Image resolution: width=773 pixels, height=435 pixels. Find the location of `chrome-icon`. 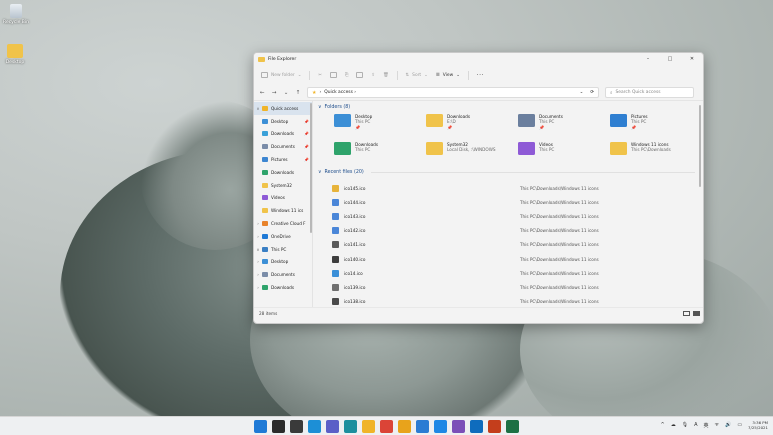

chrome-icon is located at coordinates (386, 426).